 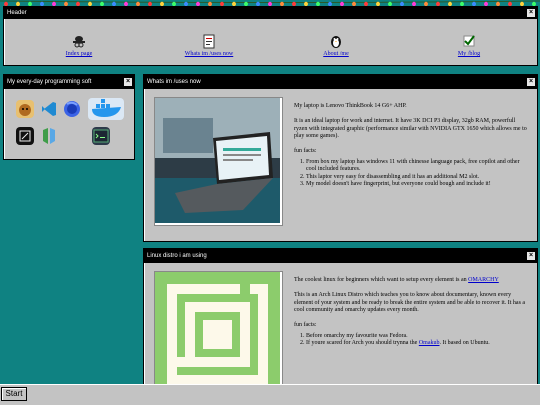 I want to click on nav-label: Index page, so click(x=79, y=54).